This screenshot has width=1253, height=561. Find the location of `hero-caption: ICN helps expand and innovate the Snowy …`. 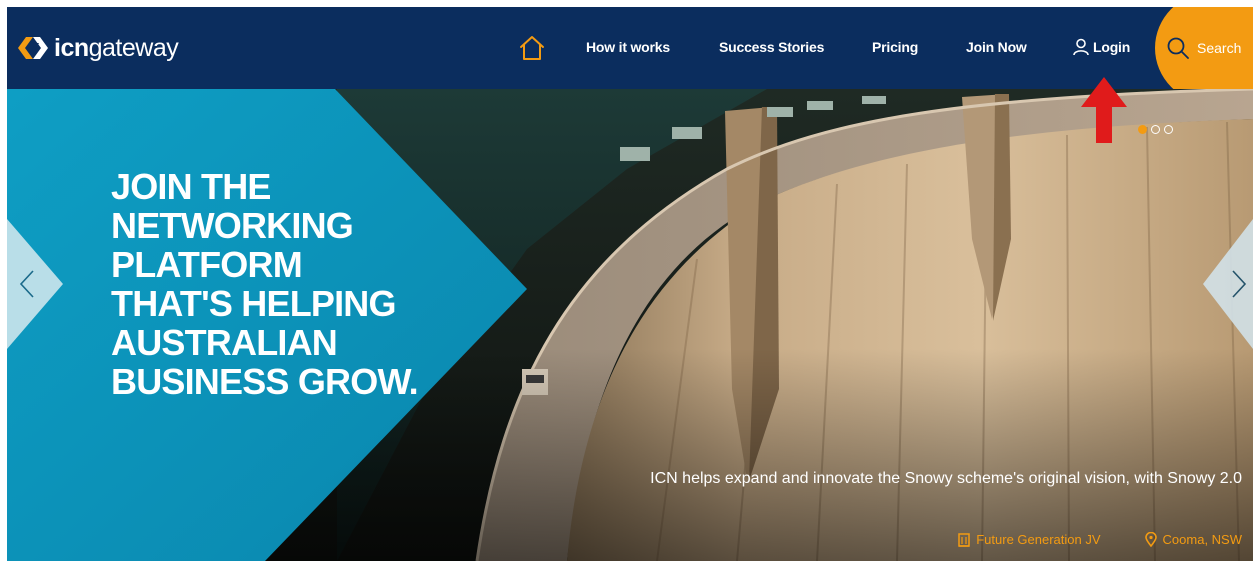

hero-caption: ICN helps expand and innovate the Snowy … is located at coordinates (946, 478).